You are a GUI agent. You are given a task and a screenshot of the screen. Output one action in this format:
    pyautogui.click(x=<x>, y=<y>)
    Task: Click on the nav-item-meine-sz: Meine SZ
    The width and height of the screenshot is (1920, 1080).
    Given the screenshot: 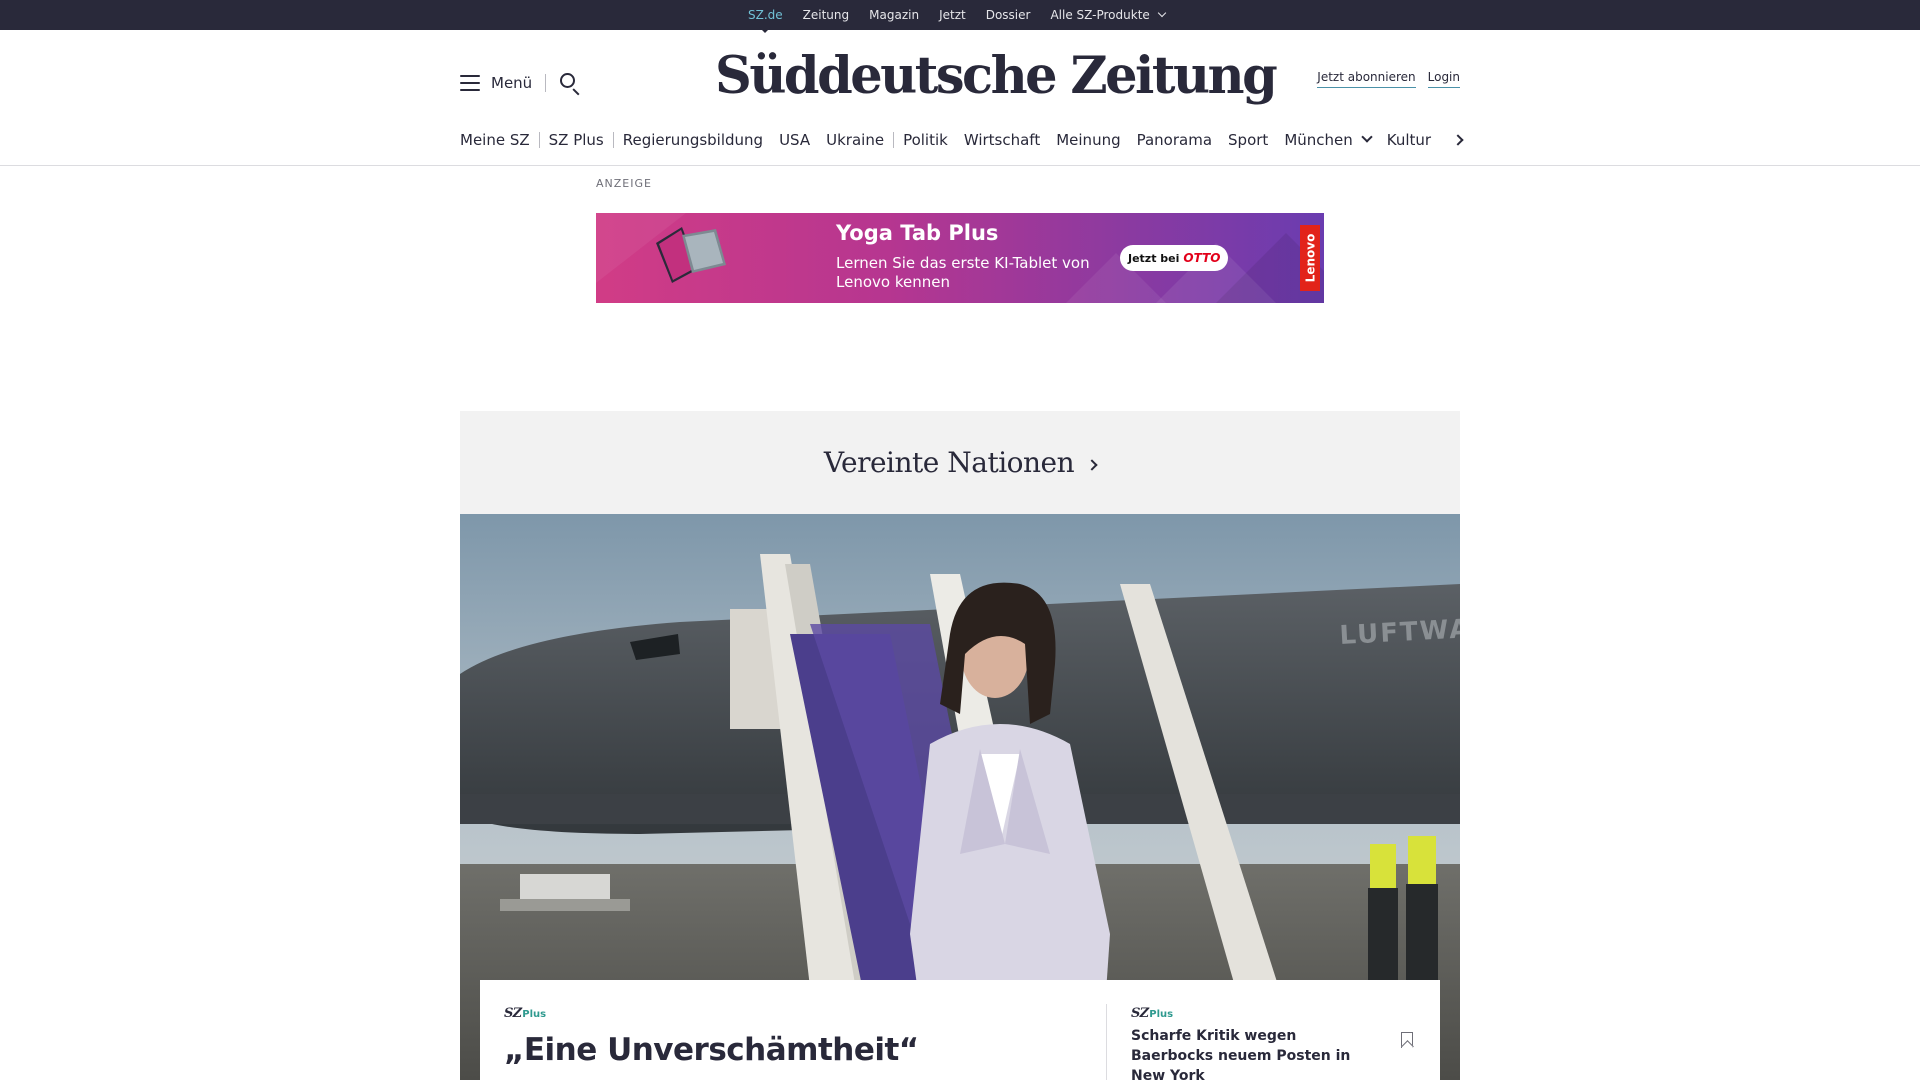 What is the action you would take?
    pyautogui.click(x=495, y=140)
    